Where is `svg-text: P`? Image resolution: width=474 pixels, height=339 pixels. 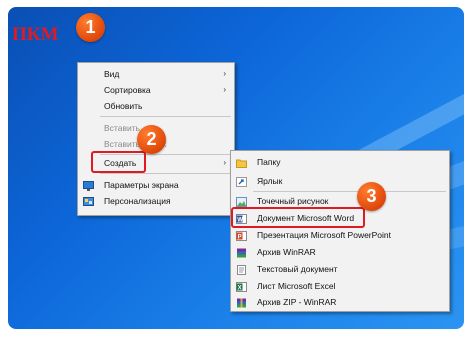 svg-text: P is located at coordinates (240, 237).